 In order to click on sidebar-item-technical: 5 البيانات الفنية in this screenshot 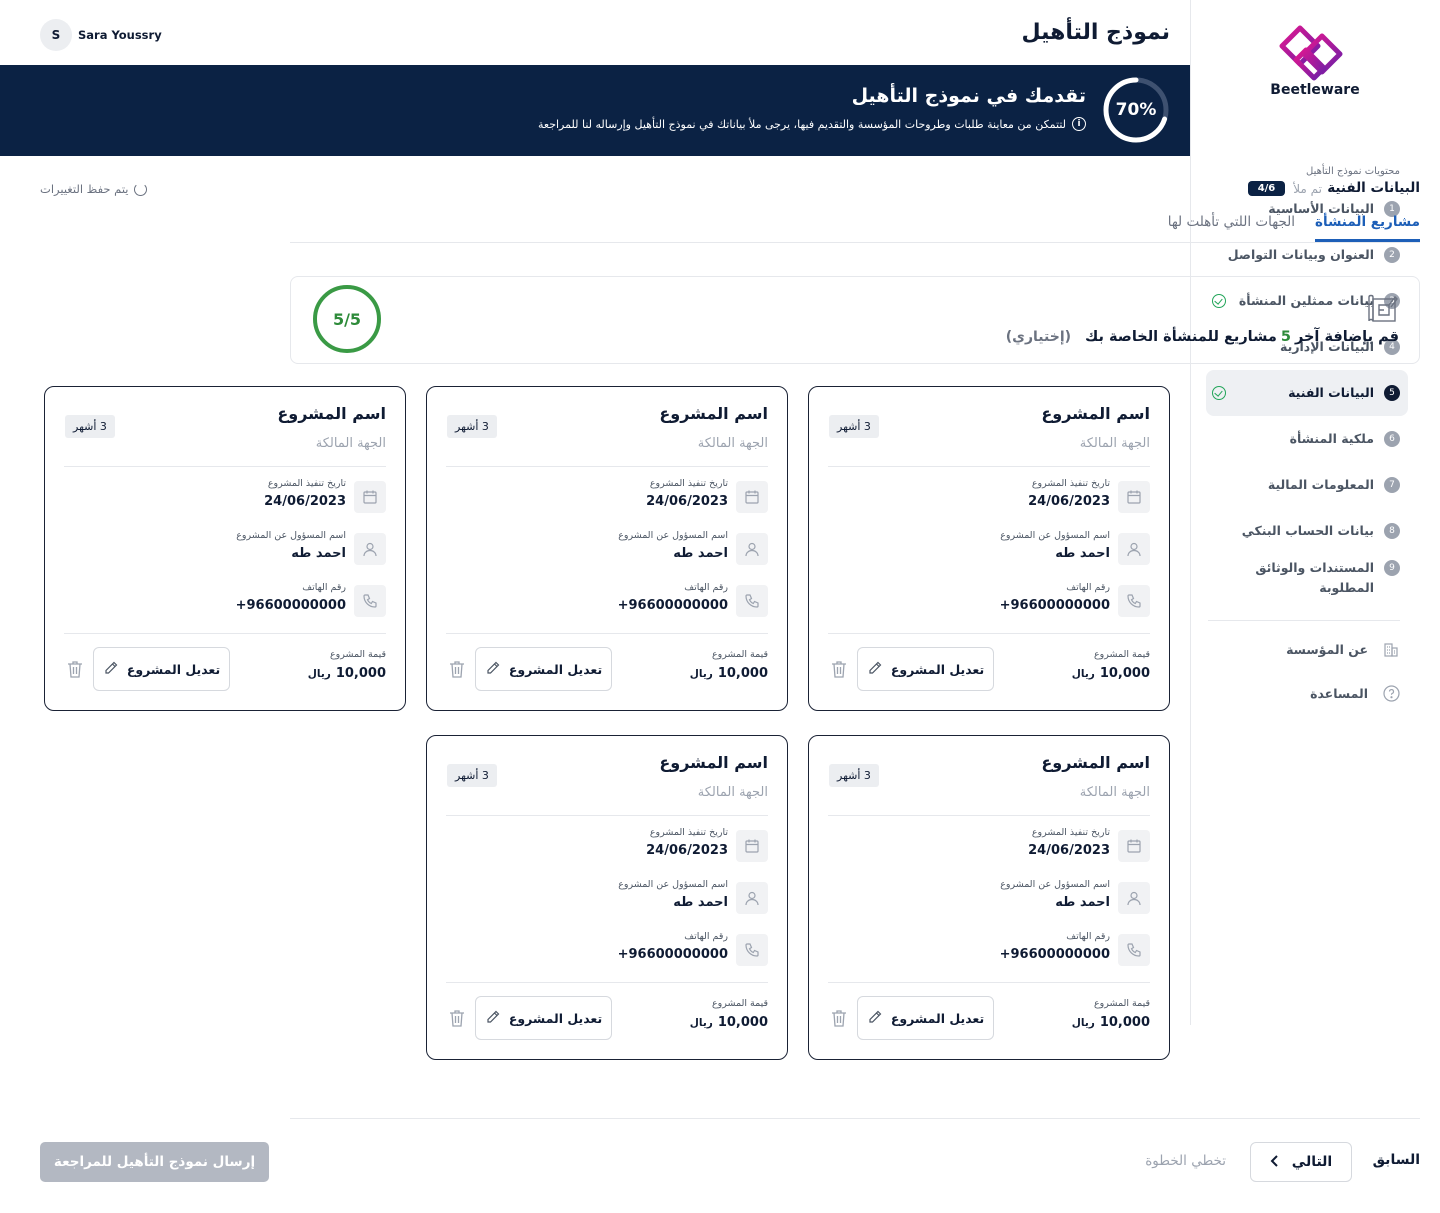, I will do `click(1307, 393)`.